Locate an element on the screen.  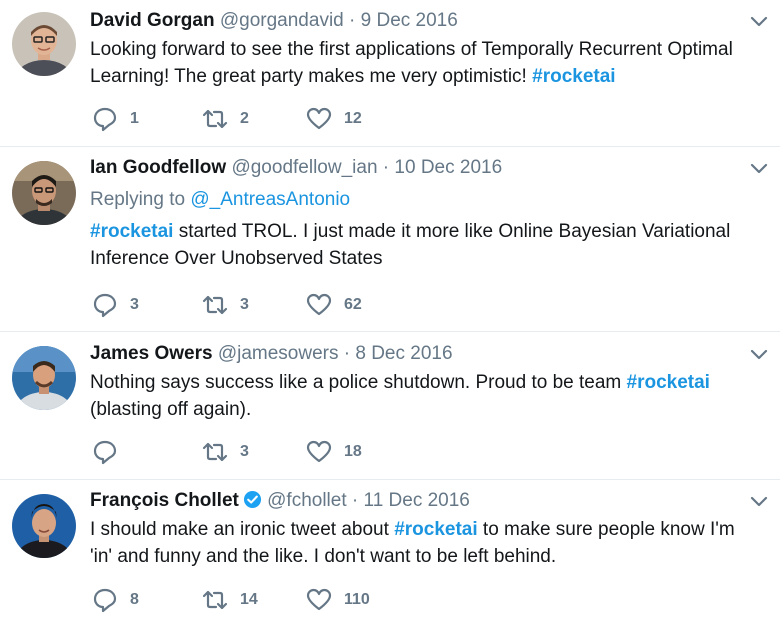
like-count: 110 is located at coordinates (357, 599).